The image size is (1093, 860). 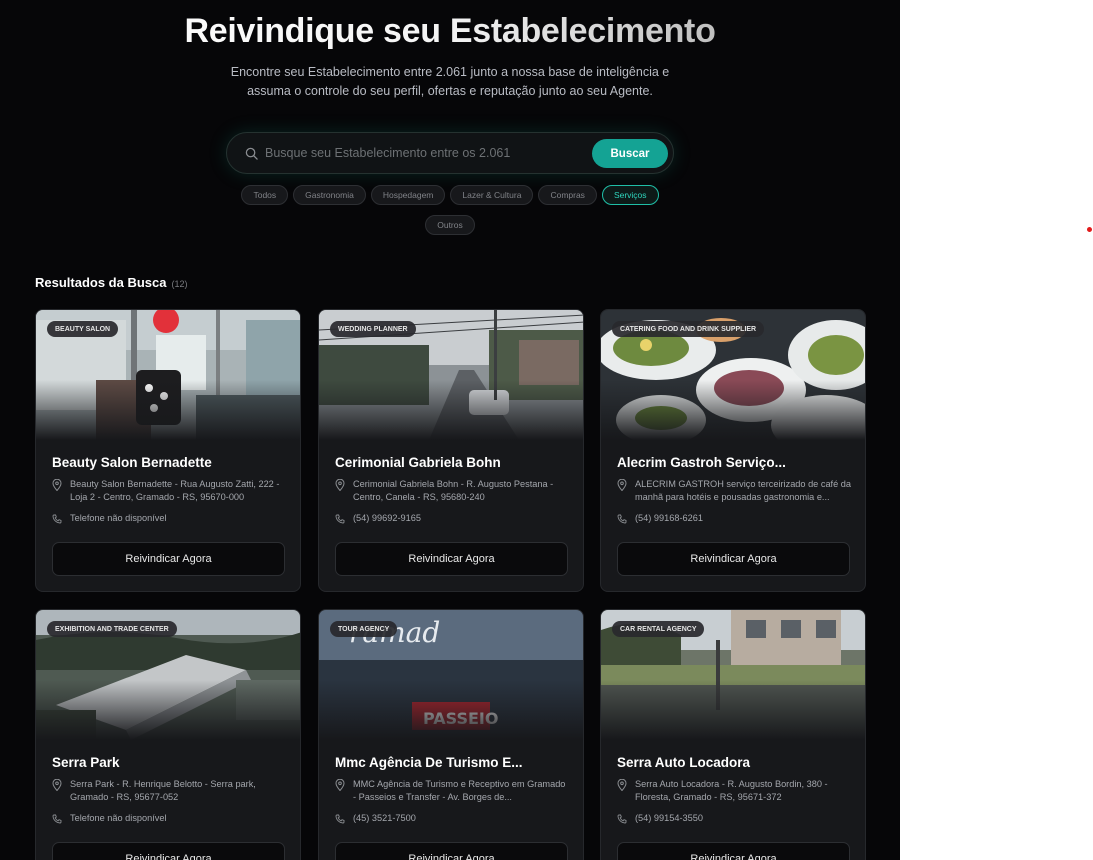 I want to click on search-icon, so click(x=251, y=153).